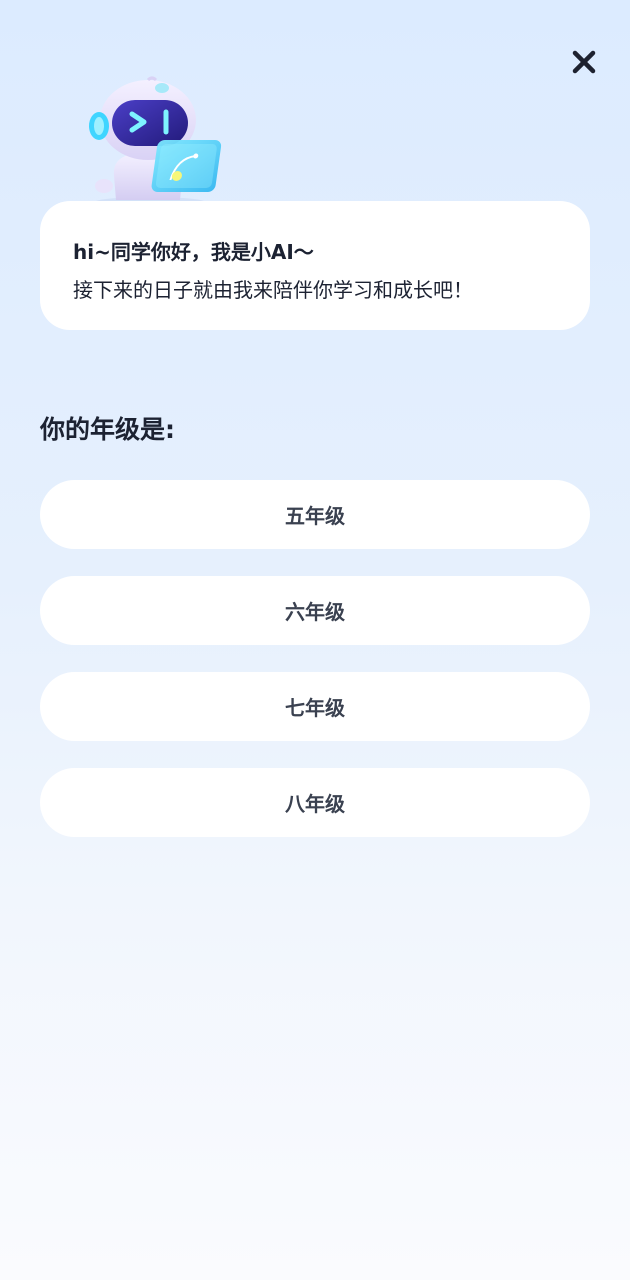  Describe the element at coordinates (315, 265) in the screenshot. I see `greeting-bubble: hi~同学你好，我是小AI～ 接下来的日子就由我来陪伴你学习和成长吧！` at that location.